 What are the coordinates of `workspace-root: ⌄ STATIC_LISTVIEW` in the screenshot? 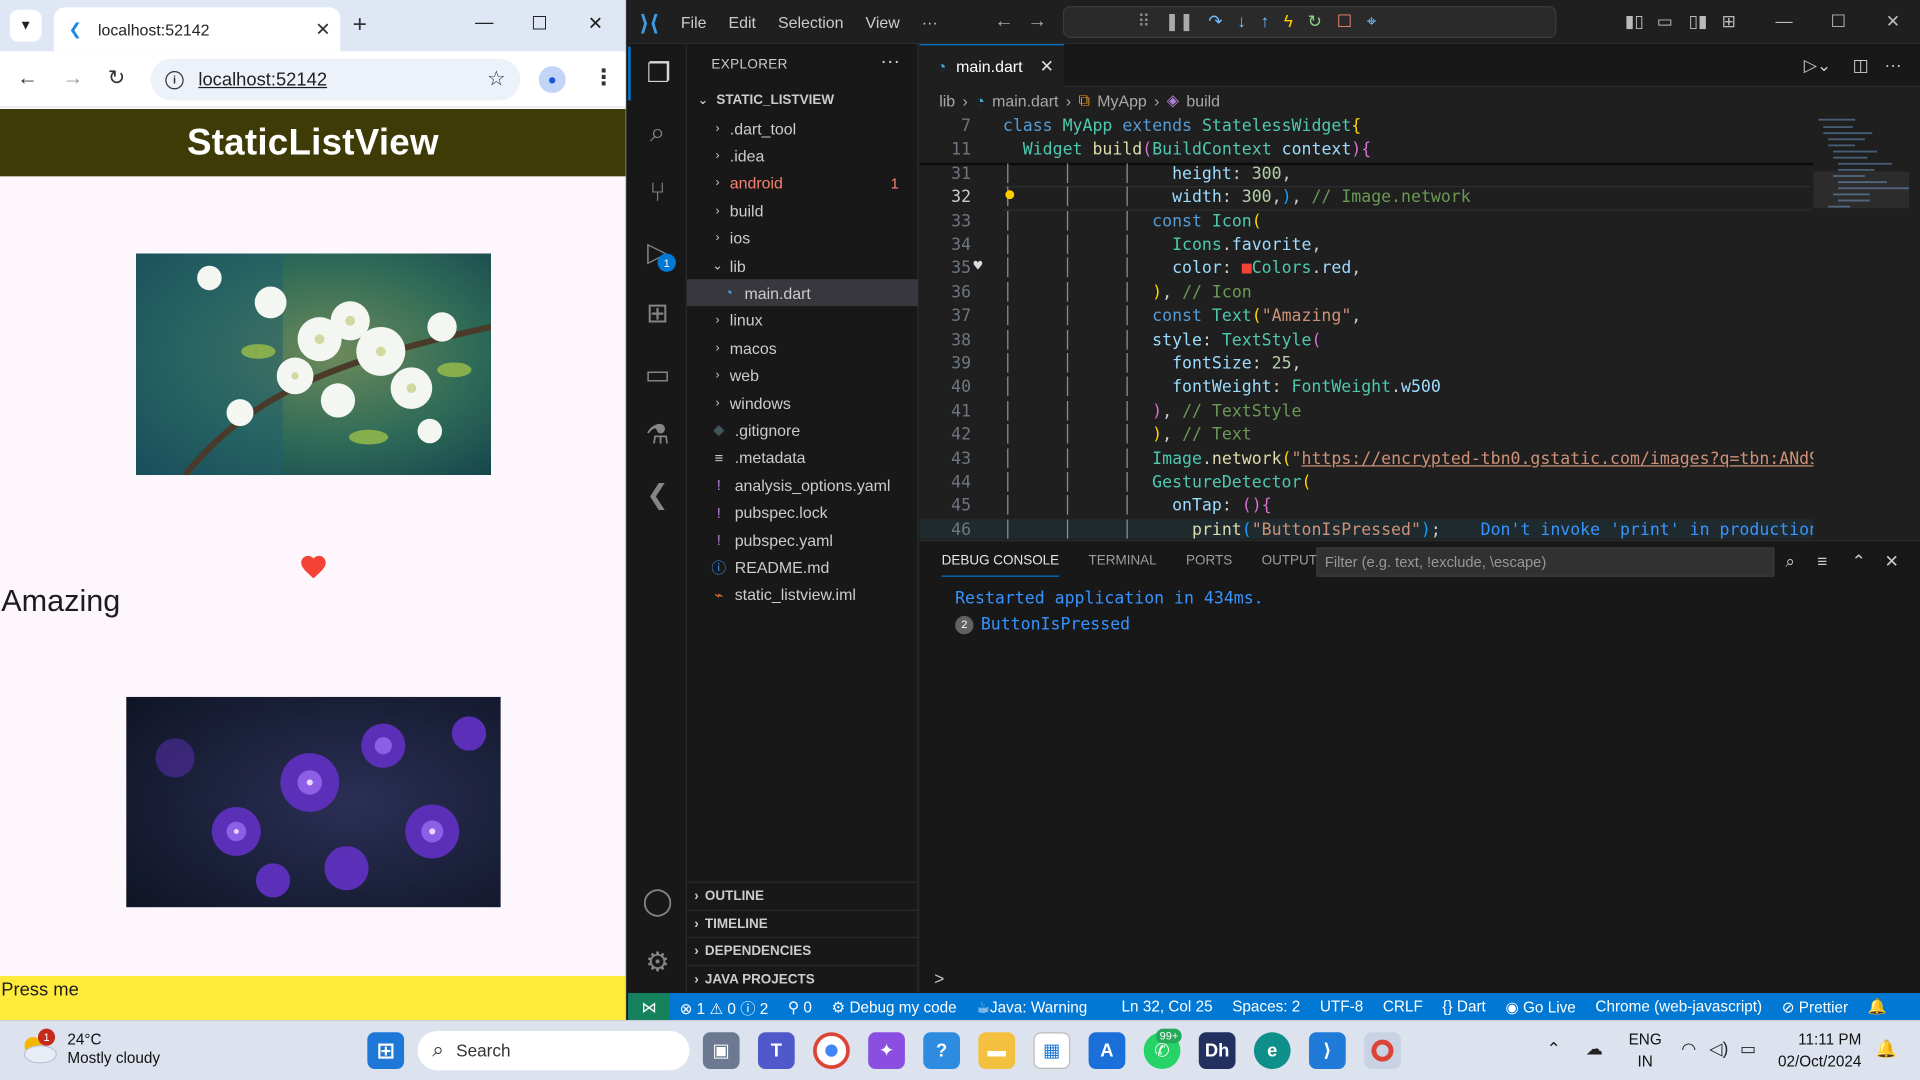 It's located at (802, 100).